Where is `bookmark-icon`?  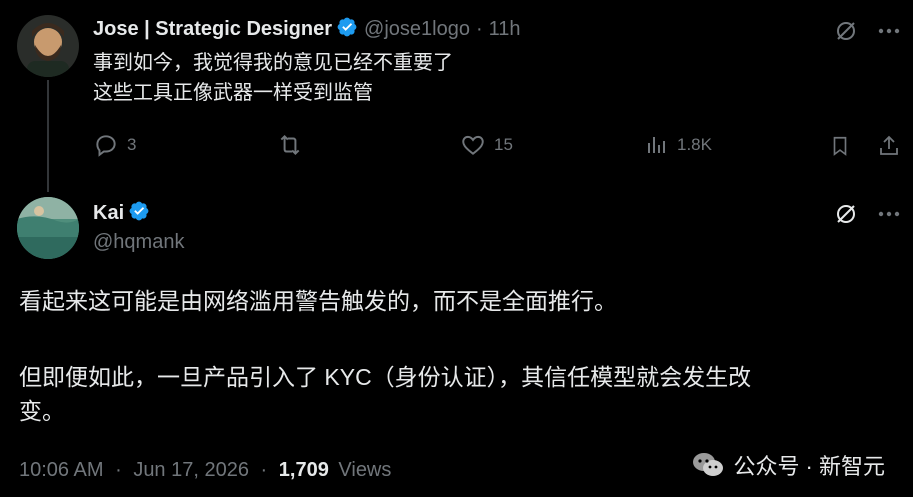 bookmark-icon is located at coordinates (840, 146).